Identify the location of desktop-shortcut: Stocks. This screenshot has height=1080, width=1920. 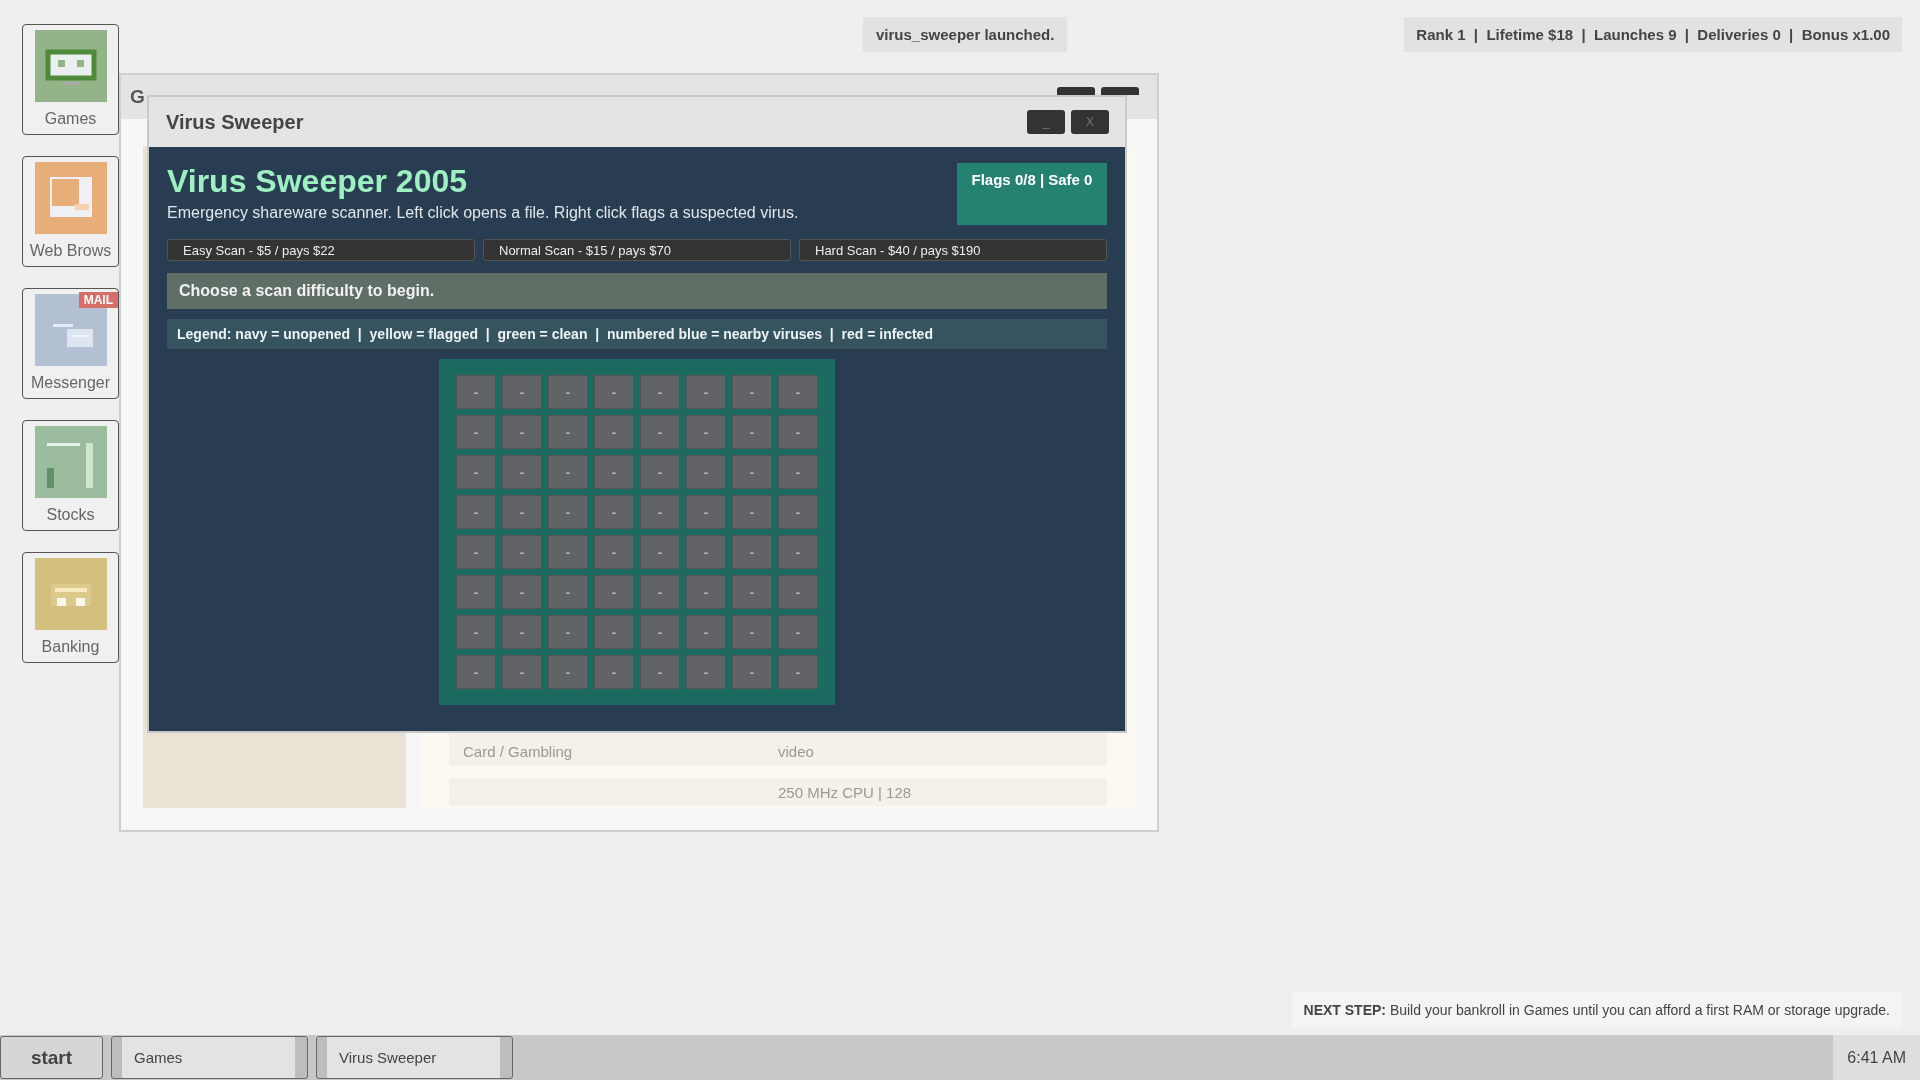
(70, 475).